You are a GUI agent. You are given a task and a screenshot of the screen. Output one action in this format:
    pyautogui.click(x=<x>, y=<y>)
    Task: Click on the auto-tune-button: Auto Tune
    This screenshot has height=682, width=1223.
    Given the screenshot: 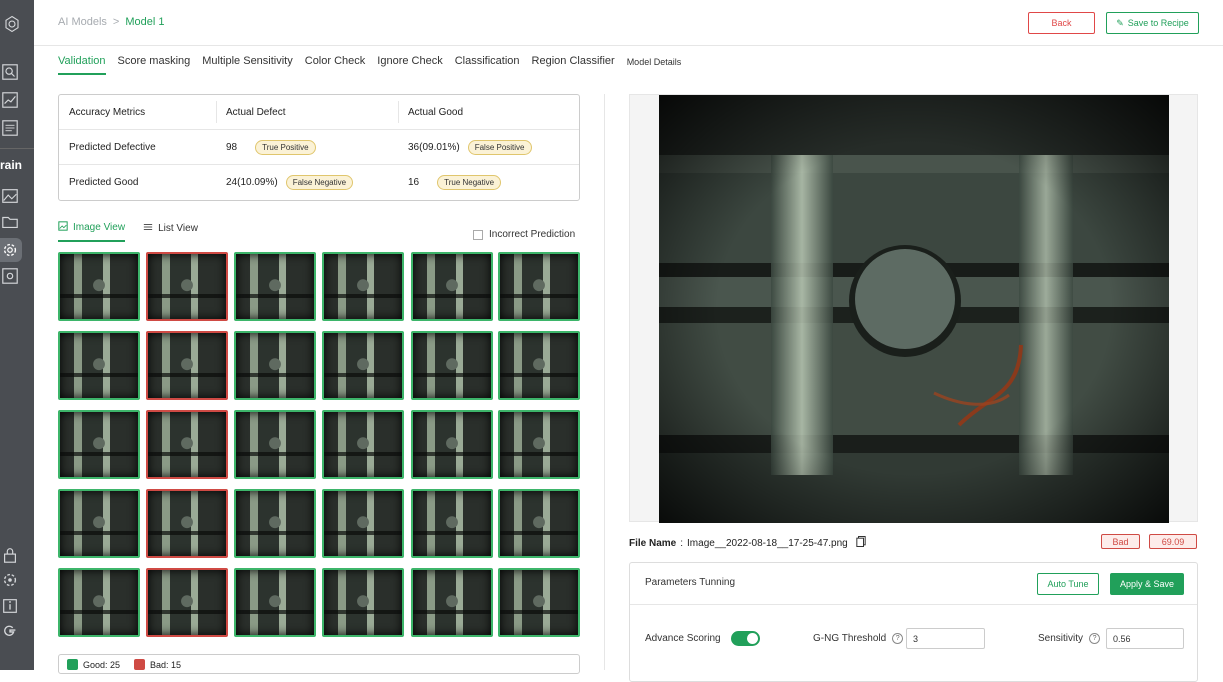 What is the action you would take?
    pyautogui.click(x=1068, y=584)
    